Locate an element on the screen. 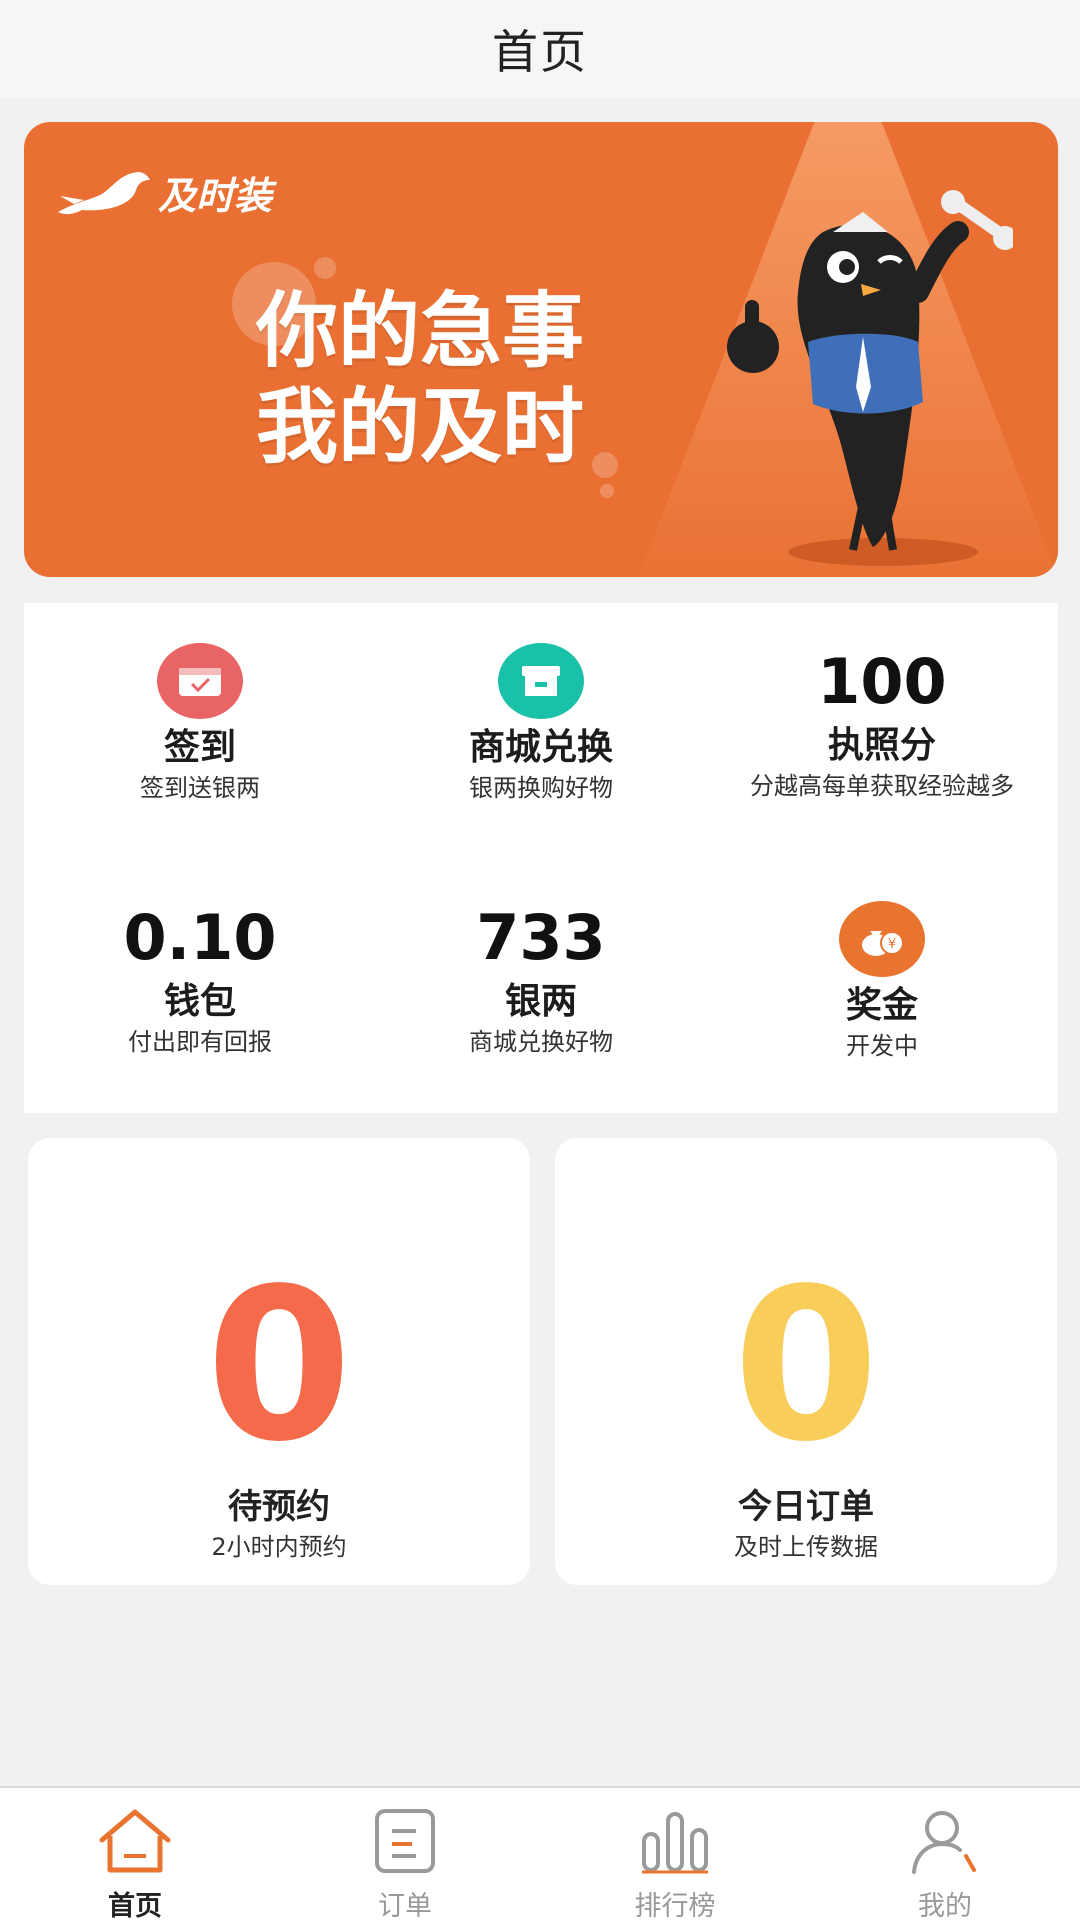 The width and height of the screenshot is (1080, 1920). silver-label: 银两 is located at coordinates (540, 1001).